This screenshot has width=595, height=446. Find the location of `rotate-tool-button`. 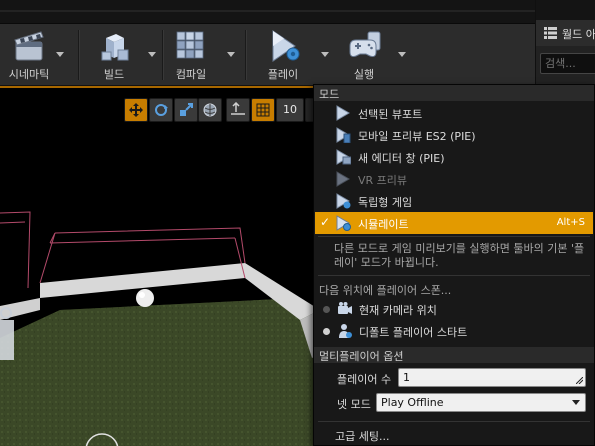

rotate-tool-button is located at coordinates (161, 110).